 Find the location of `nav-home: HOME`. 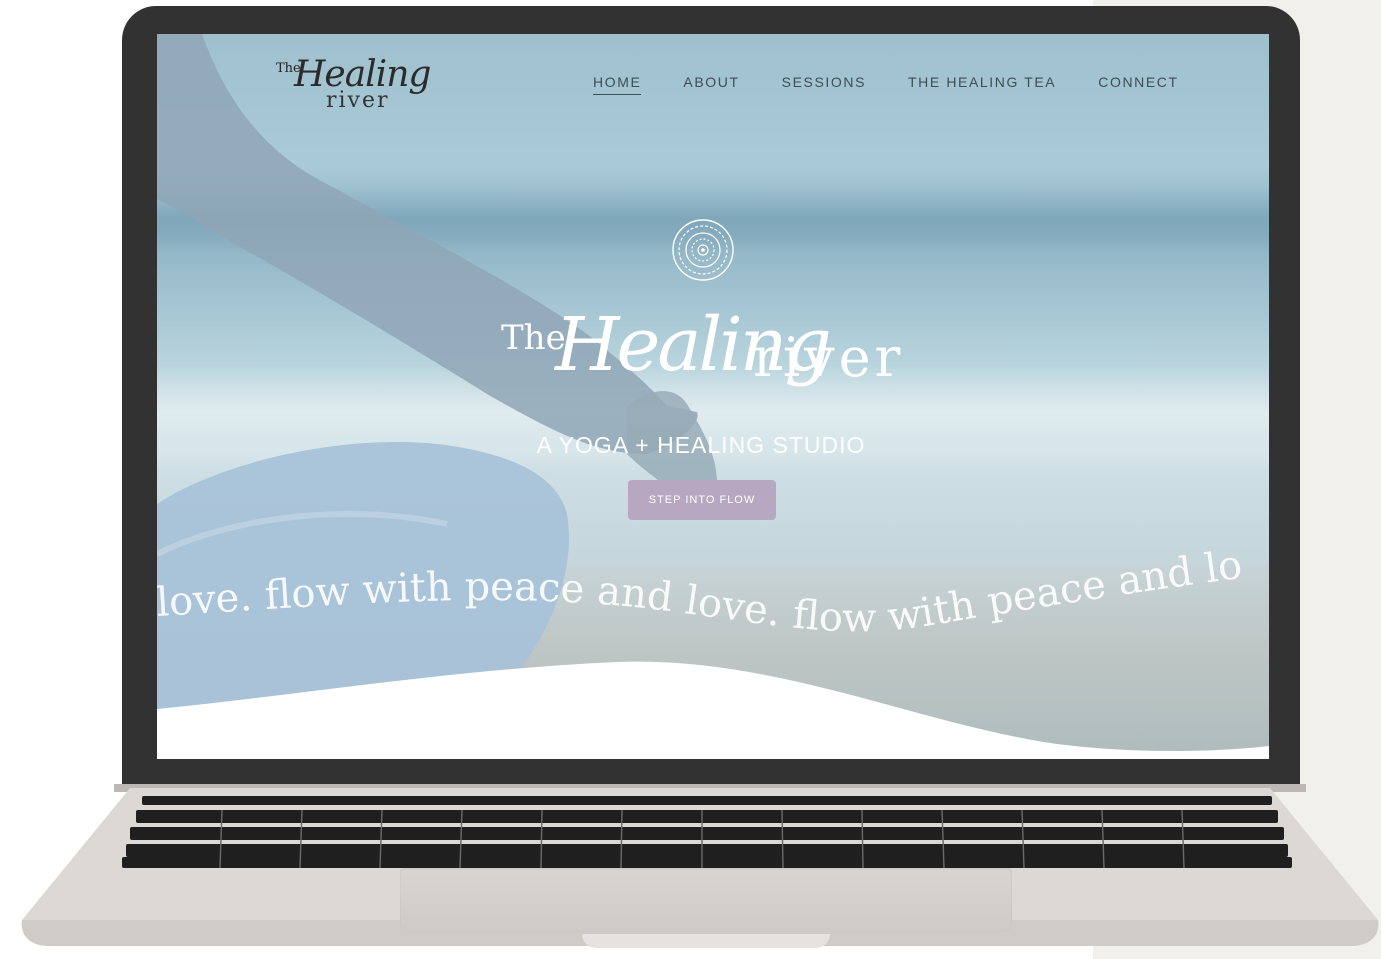

nav-home: HOME is located at coordinates (617, 84).